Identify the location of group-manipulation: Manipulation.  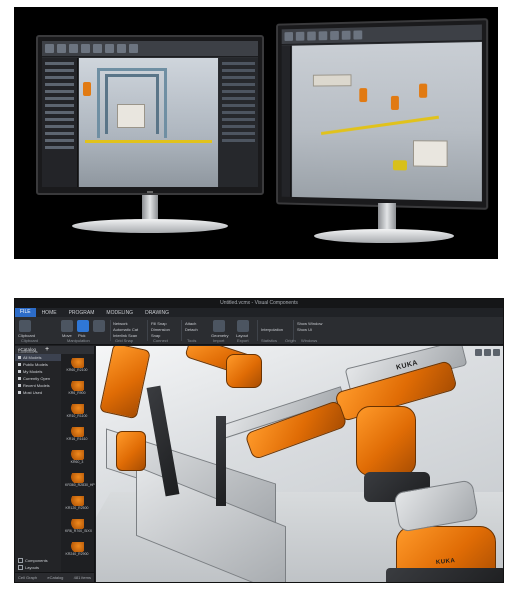
(78, 340).